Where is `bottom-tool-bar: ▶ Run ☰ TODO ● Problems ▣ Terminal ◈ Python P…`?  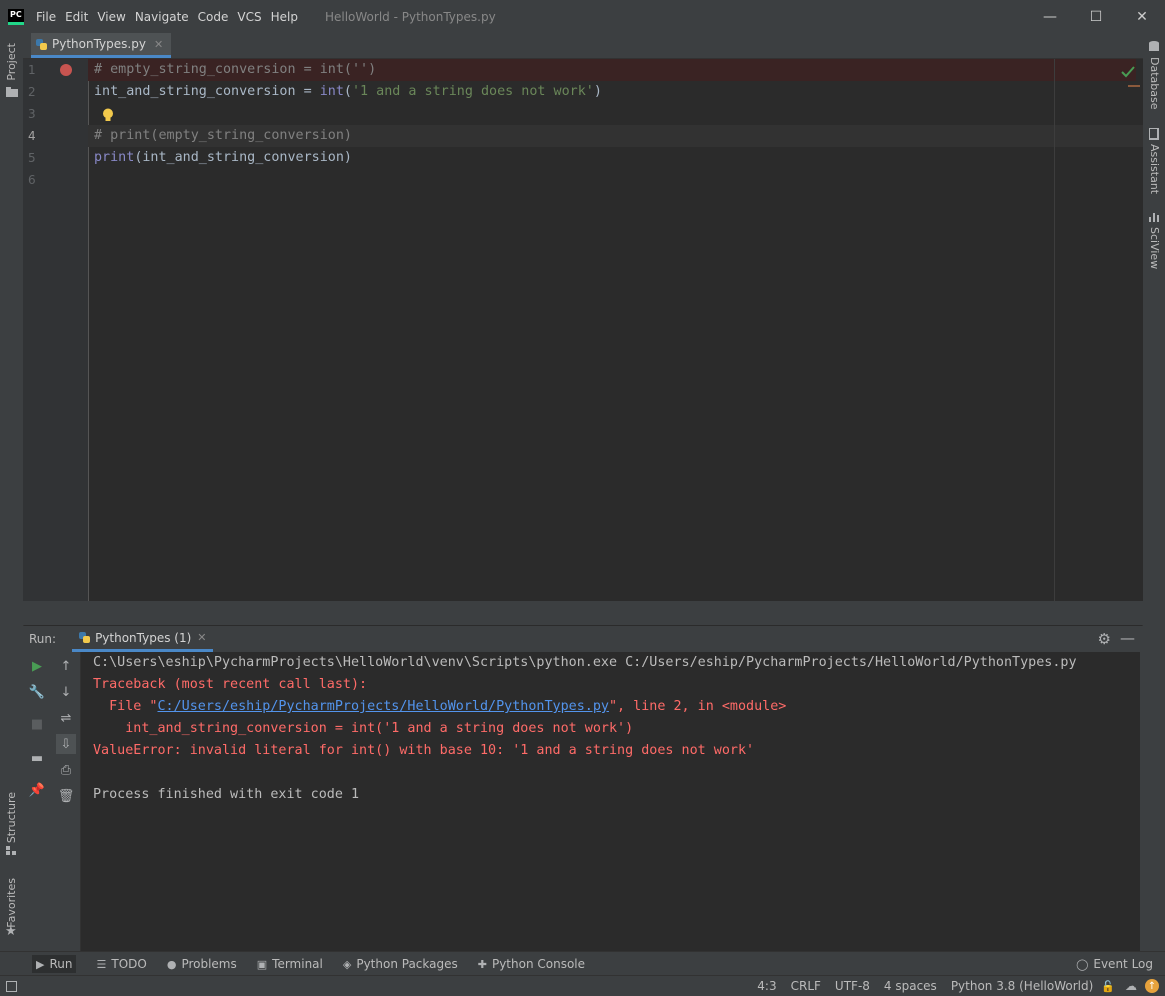
bottom-tool-bar: ▶ Run ☰ TODO ● Problems ▣ Terminal ◈ Python P… is located at coordinates (582, 963).